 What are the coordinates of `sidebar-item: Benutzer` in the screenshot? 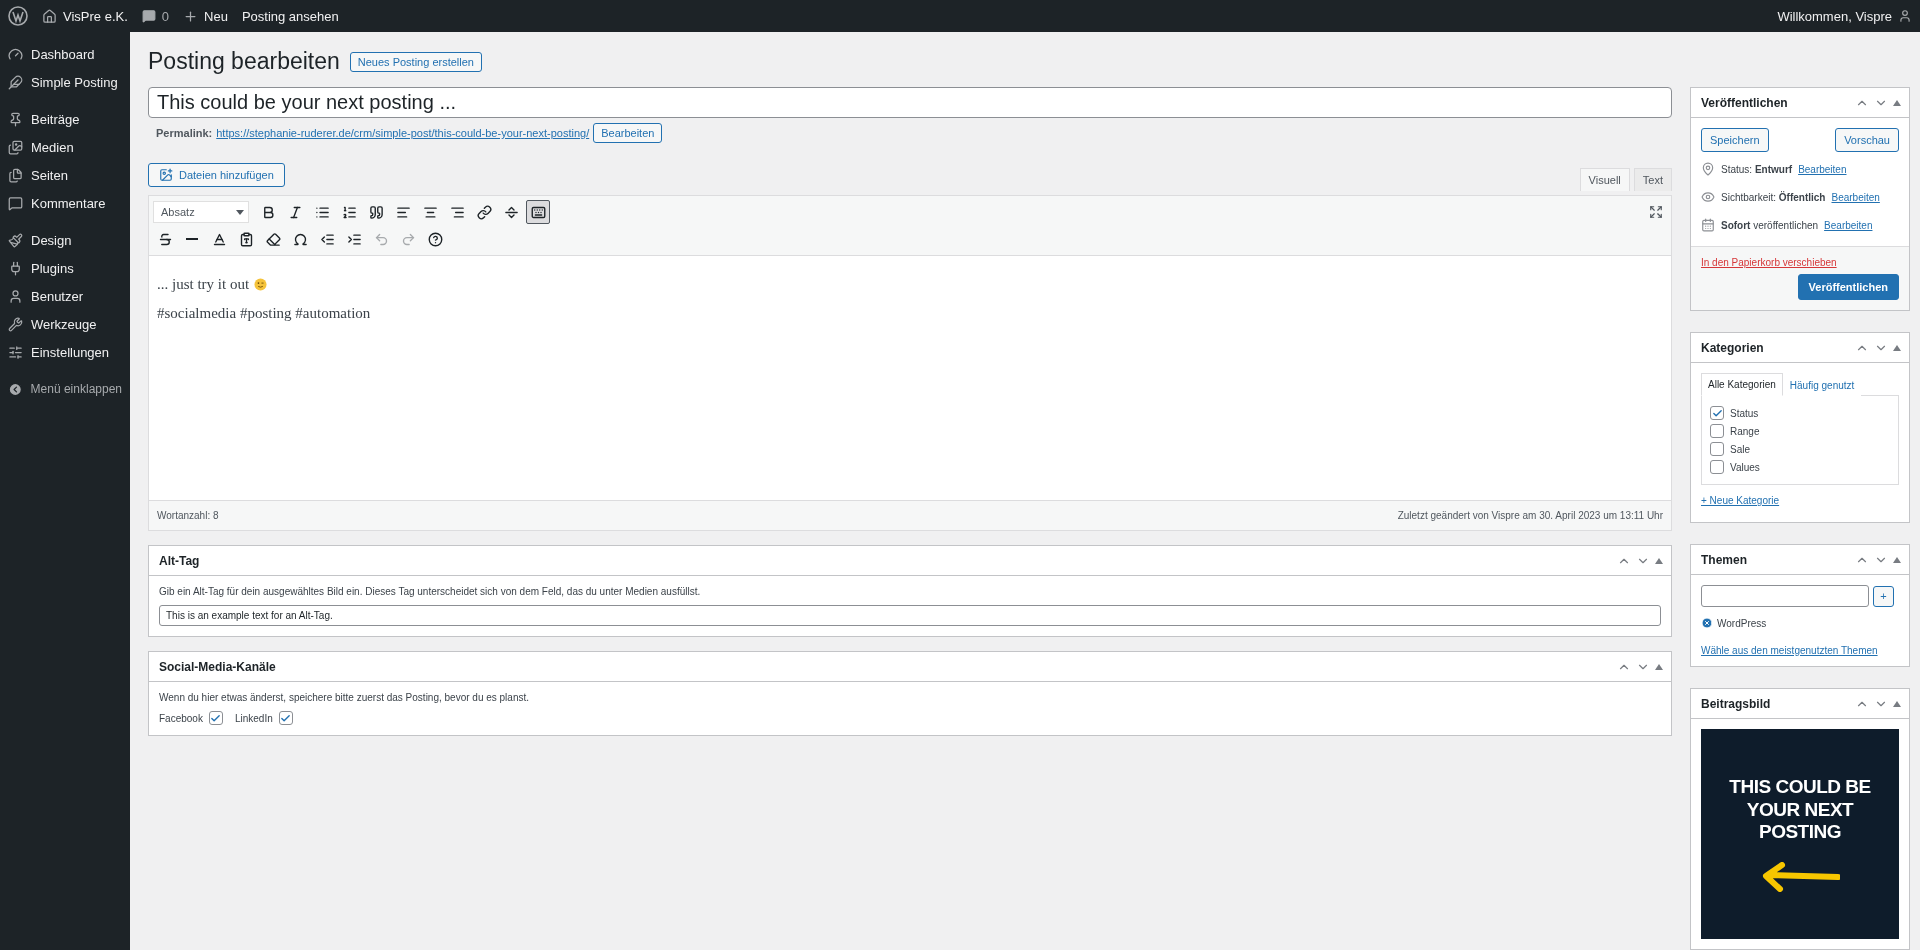 It's located at (65, 296).